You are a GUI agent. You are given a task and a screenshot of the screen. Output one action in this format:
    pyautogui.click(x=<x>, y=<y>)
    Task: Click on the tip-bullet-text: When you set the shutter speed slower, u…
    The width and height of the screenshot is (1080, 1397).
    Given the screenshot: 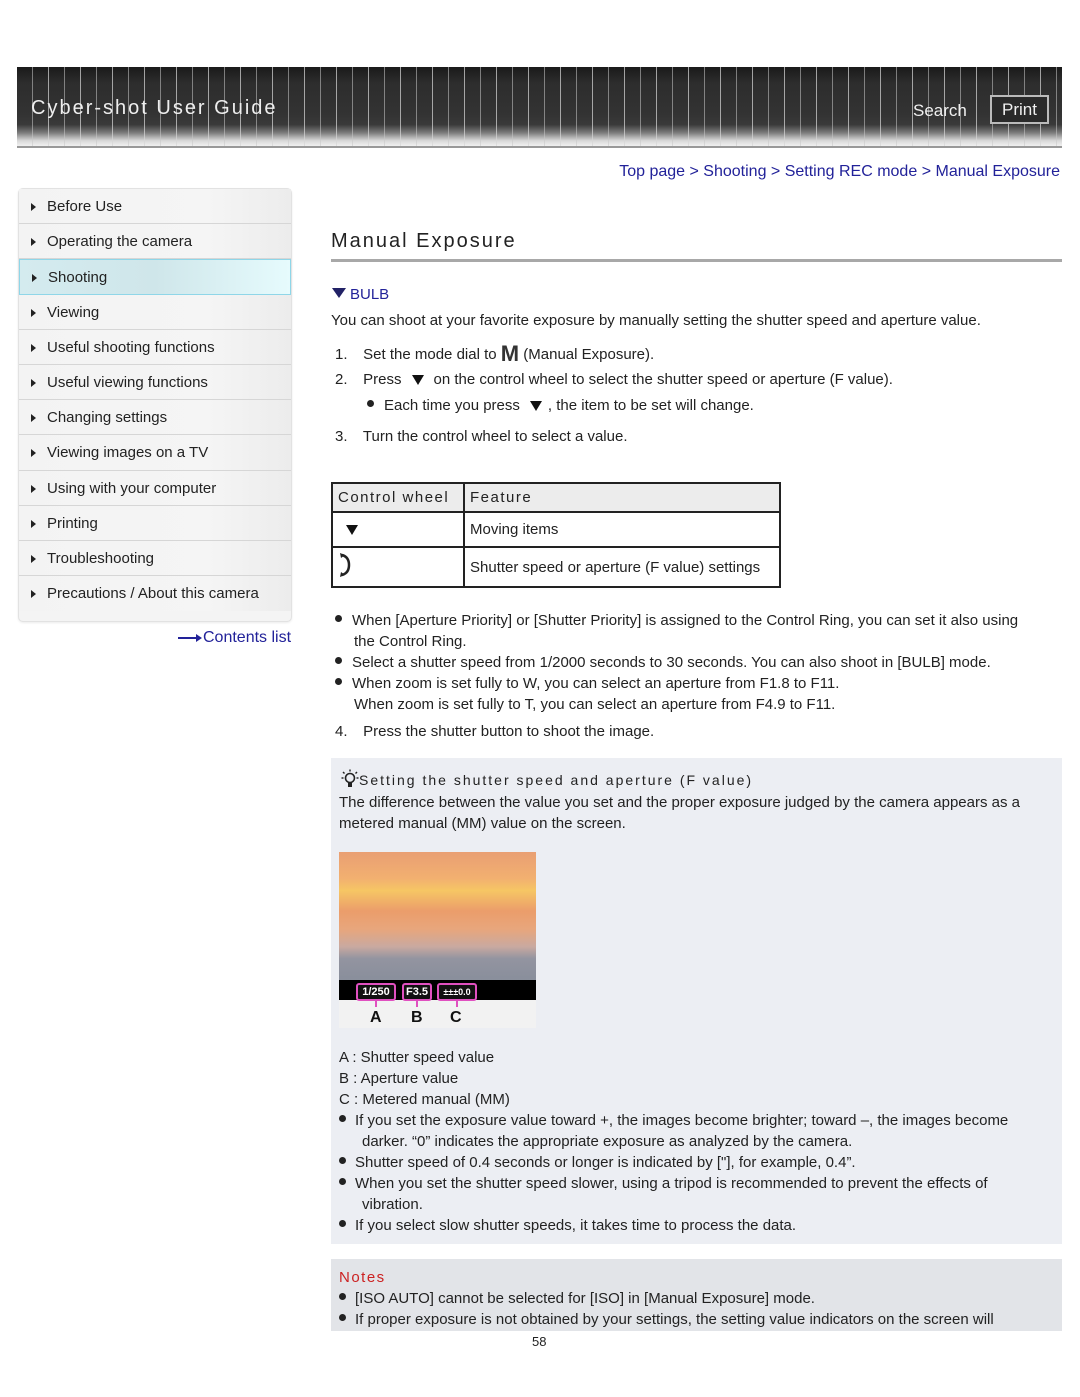 What is the action you would take?
    pyautogui.click(x=671, y=1183)
    